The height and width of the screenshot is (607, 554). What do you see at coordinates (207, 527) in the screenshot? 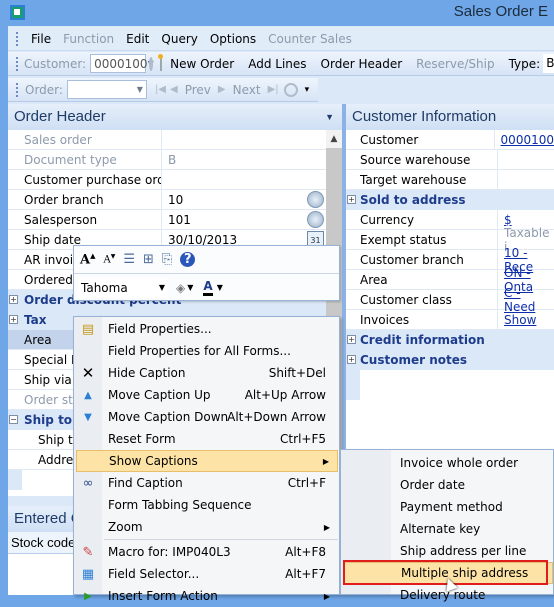
I see `menu-item-zoom: Zoom ▶` at bounding box center [207, 527].